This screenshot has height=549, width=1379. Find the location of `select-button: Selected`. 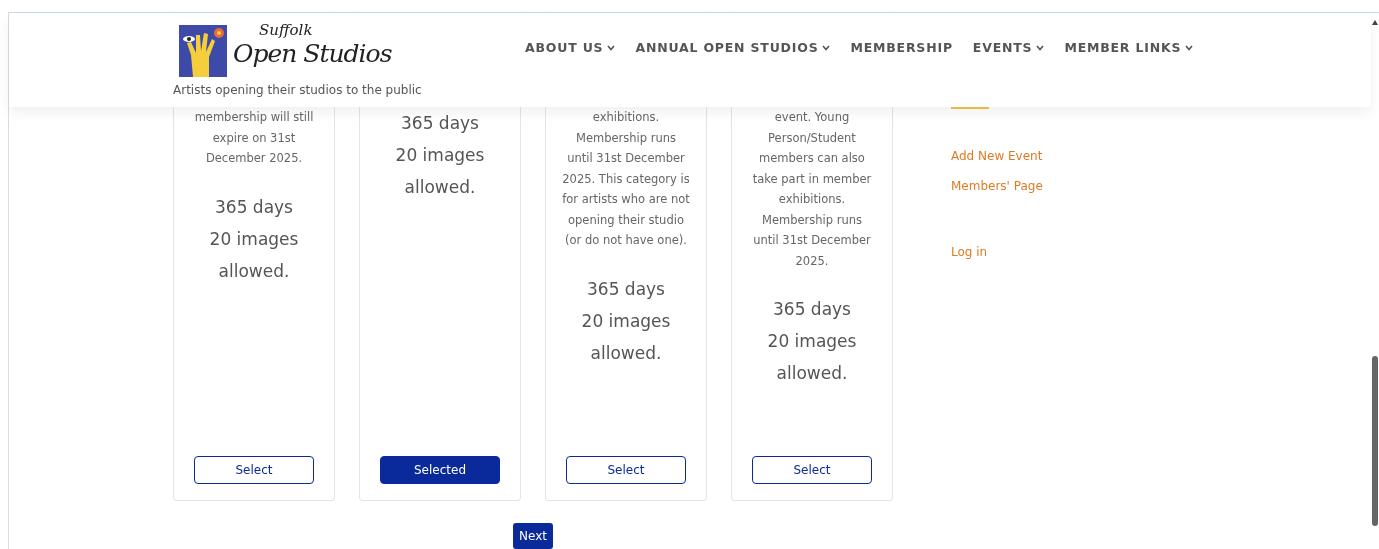

select-button: Selected is located at coordinates (440, 470).